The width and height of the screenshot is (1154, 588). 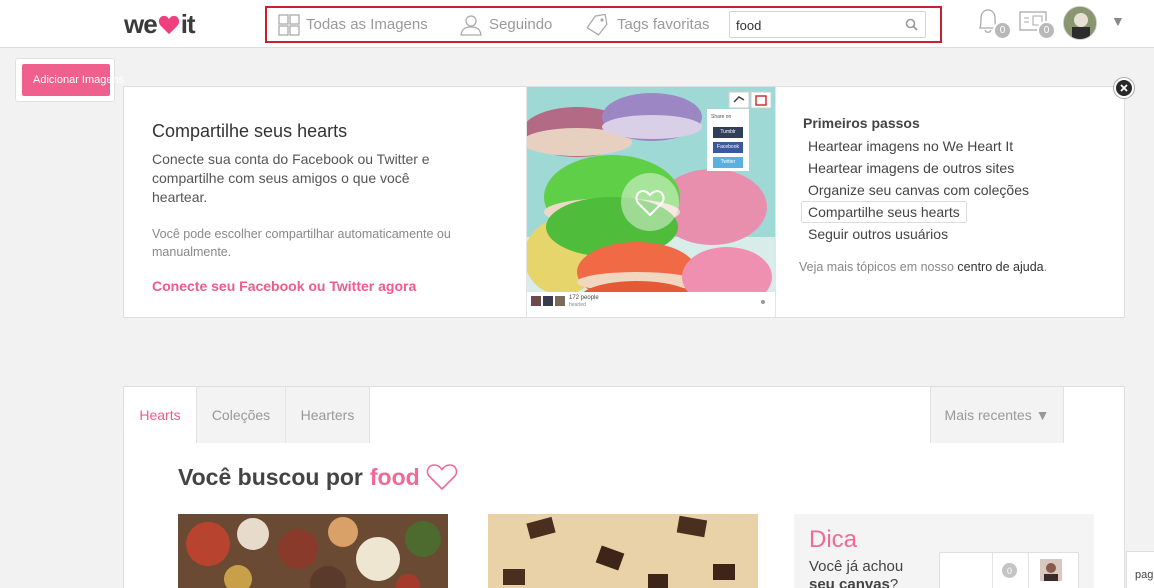 I want to click on tip-card: Dica Você já achou seu canvas? 0, so click(x=944, y=551).